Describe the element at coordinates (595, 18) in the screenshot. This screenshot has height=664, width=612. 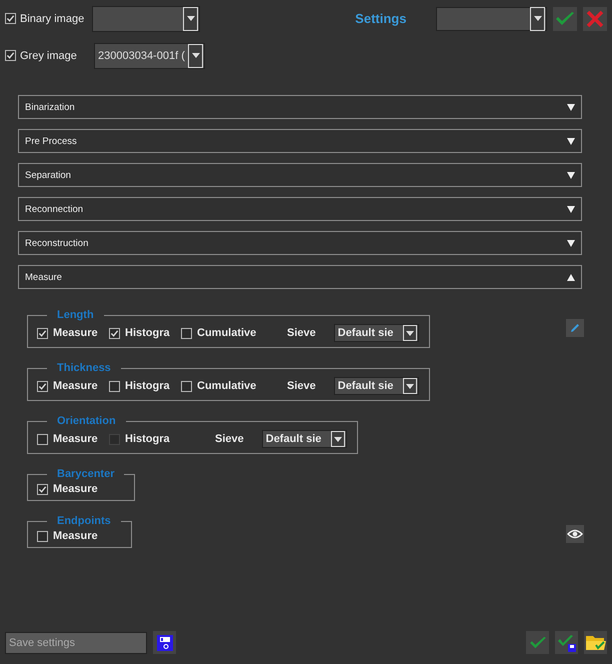
I see `close-button` at that location.